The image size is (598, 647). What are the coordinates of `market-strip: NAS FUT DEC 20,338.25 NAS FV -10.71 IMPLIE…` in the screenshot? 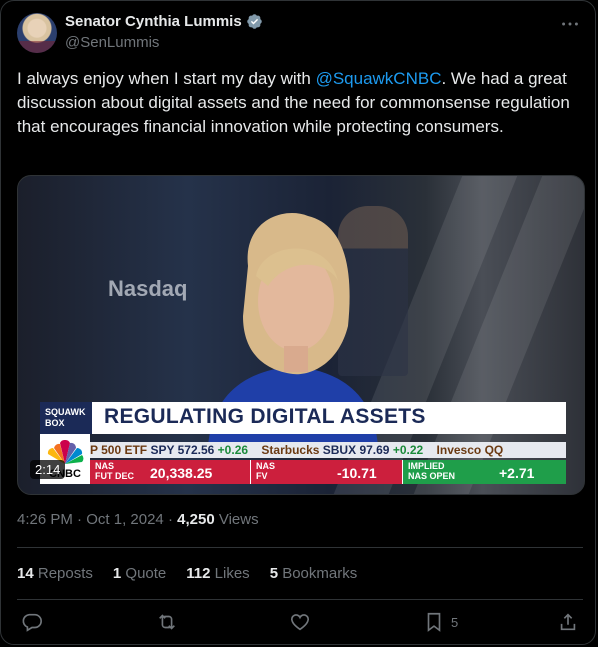 It's located at (328, 472).